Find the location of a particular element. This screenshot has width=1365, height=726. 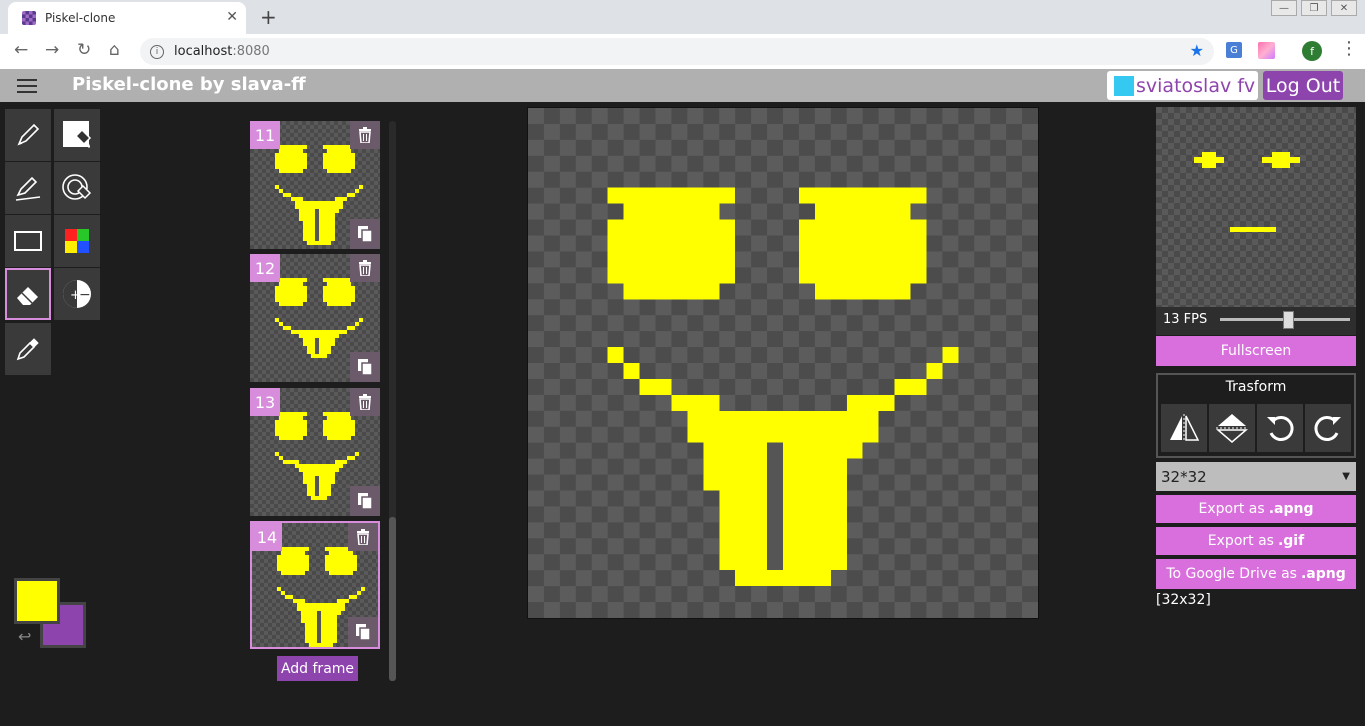

close-tab-icon: ✕ is located at coordinates (232, 17).